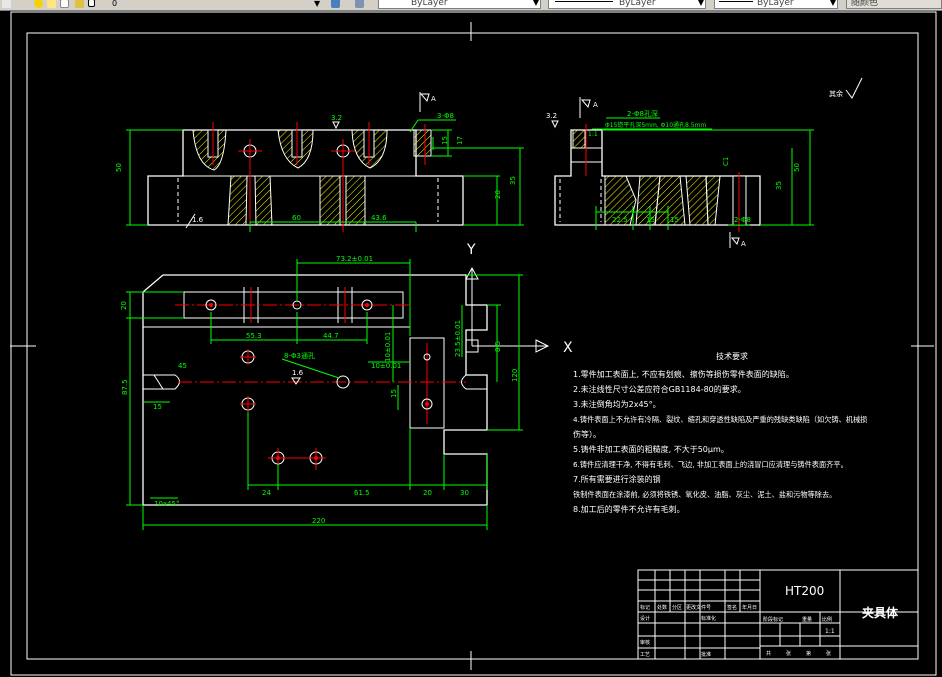 The width and height of the screenshot is (942, 677). Describe the element at coordinates (620, 220) in the screenshot. I see `dim-text: 22.5` at that location.